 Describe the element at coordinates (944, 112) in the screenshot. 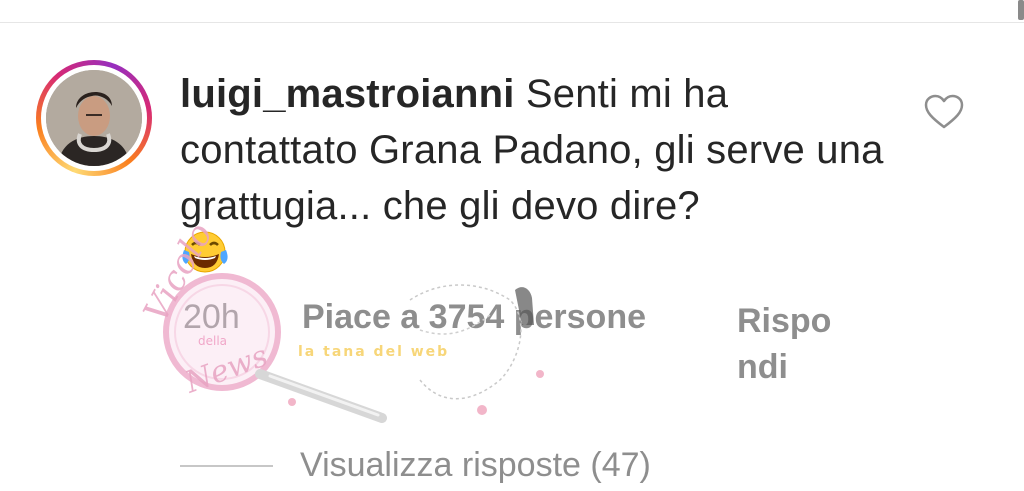

I see `like-heart-icon` at that location.